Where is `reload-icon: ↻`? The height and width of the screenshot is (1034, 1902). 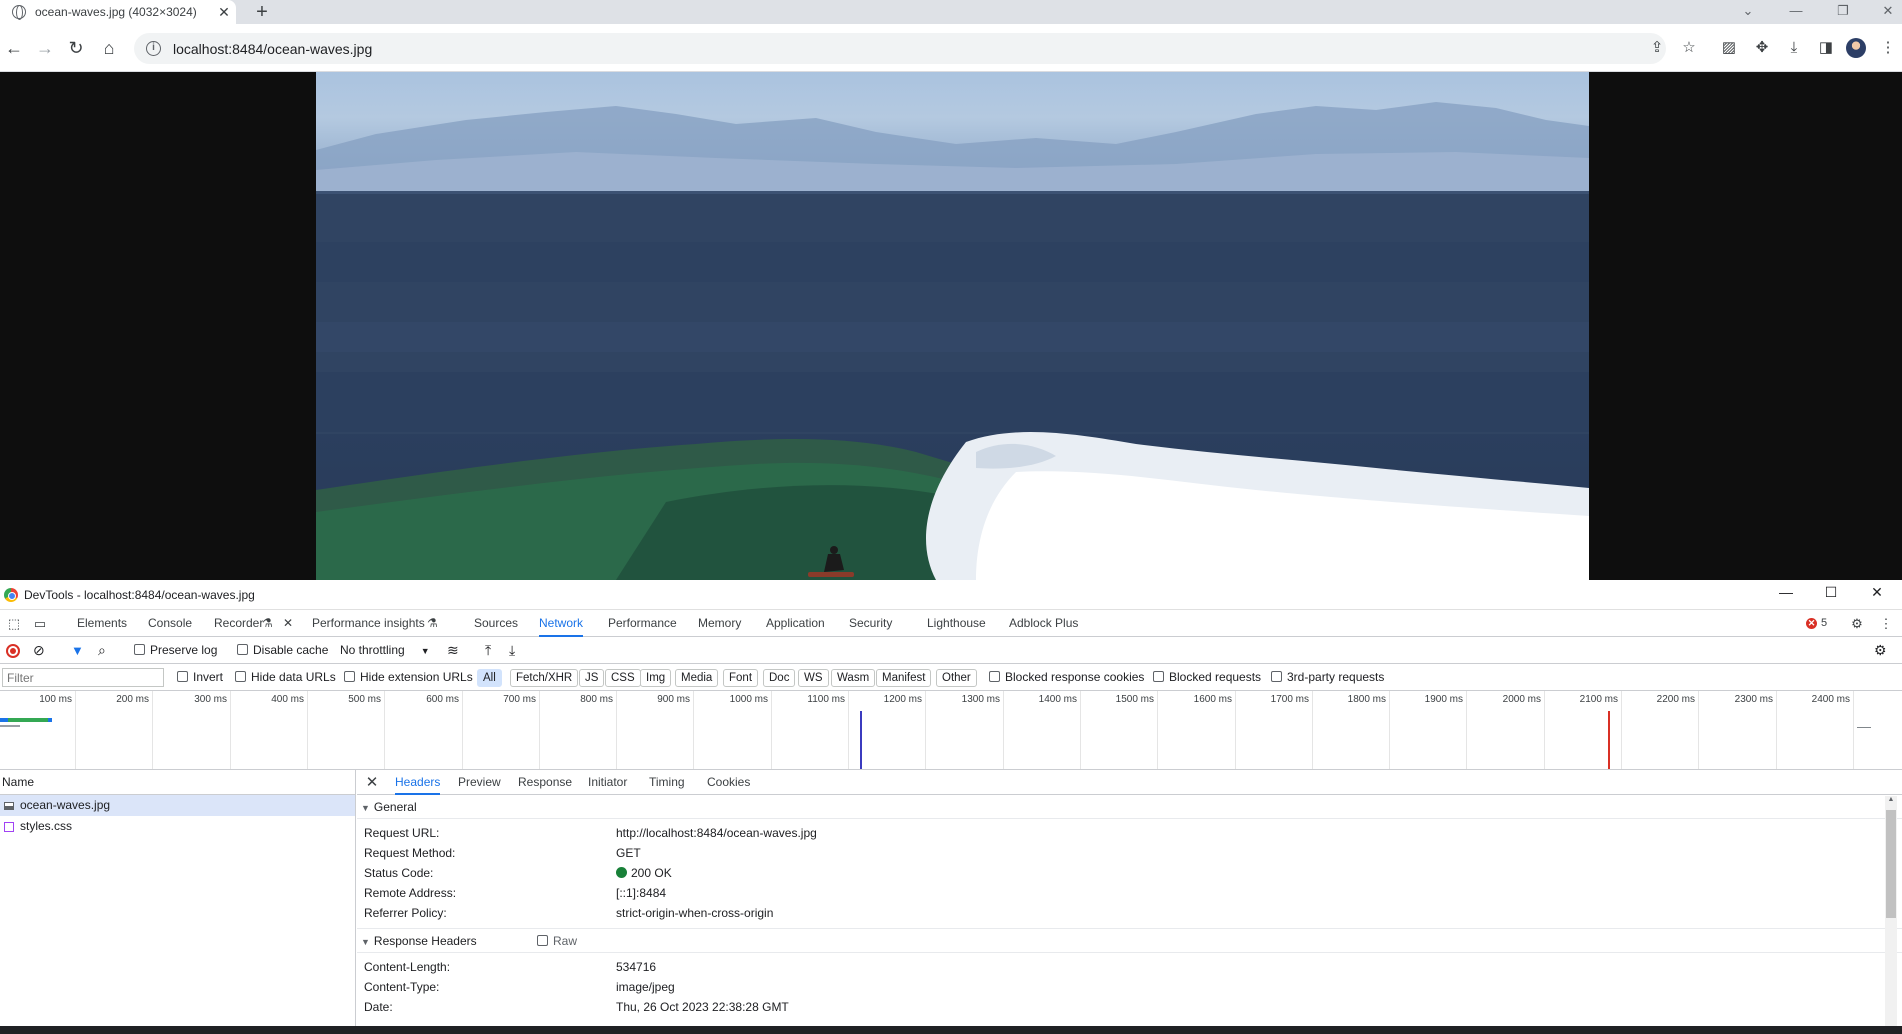
reload-icon: ↻ is located at coordinates (76, 48).